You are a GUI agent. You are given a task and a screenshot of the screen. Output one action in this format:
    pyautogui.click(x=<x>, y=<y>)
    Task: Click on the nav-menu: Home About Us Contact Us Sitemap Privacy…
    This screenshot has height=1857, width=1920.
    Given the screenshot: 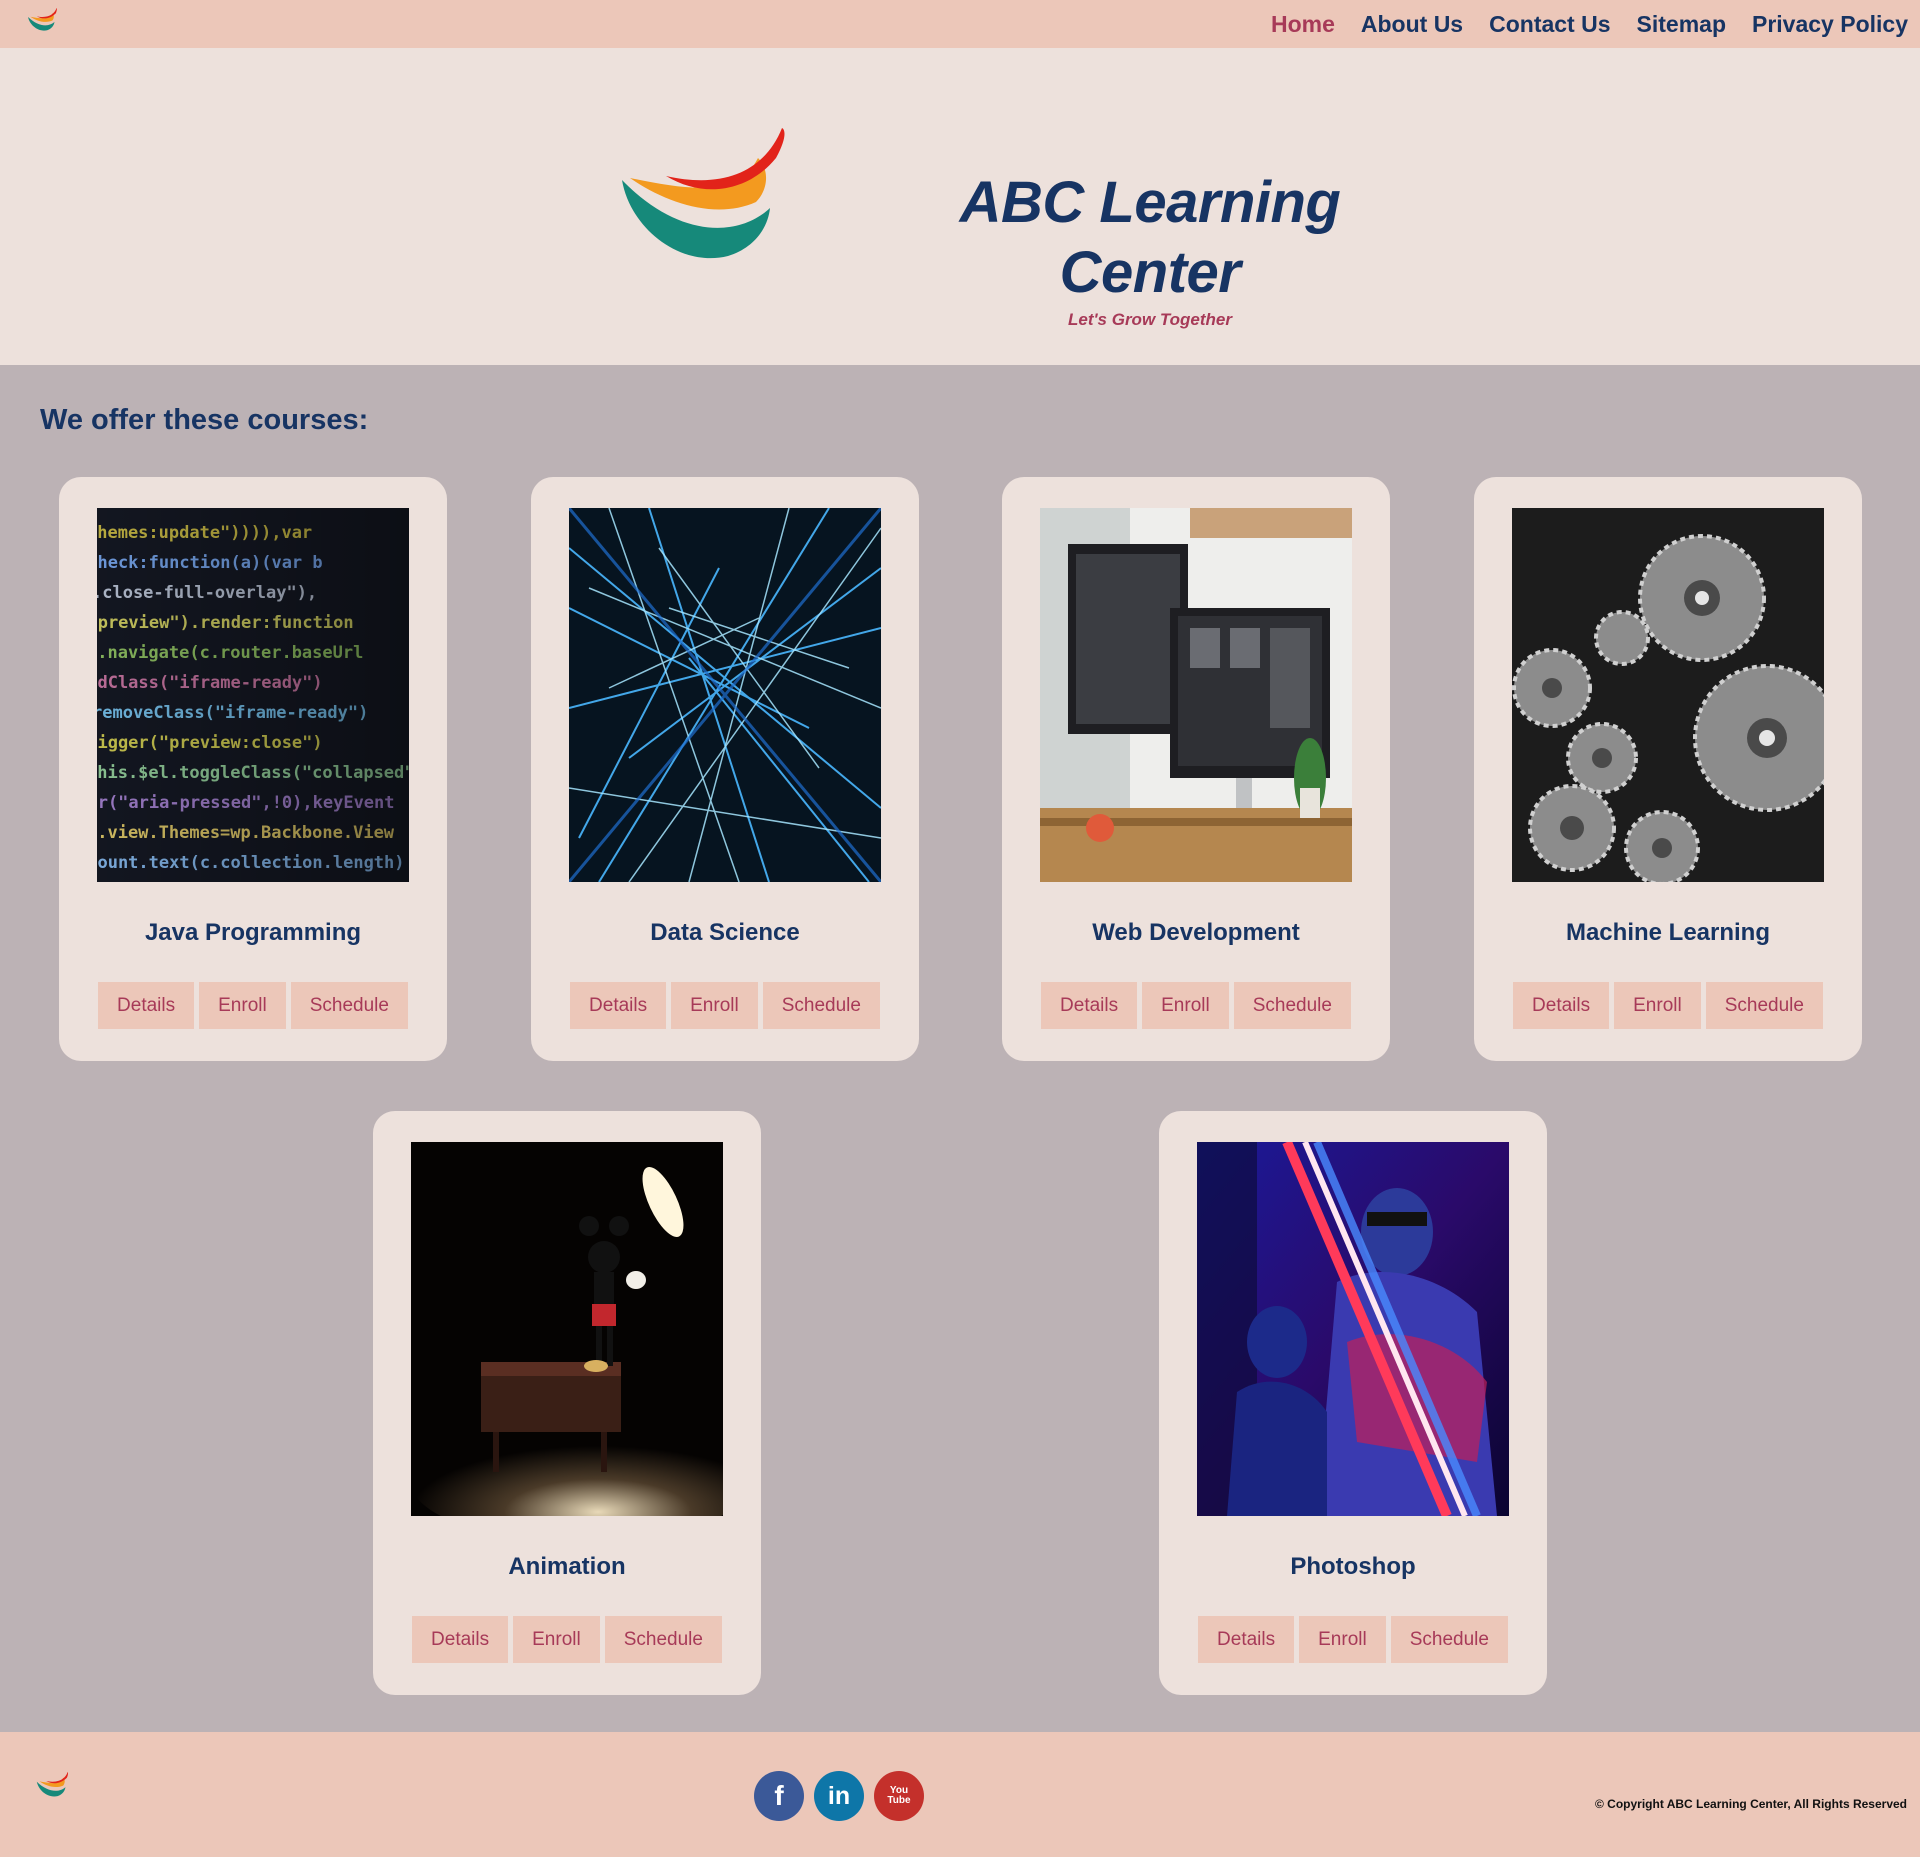 What is the action you would take?
    pyautogui.click(x=1576, y=24)
    